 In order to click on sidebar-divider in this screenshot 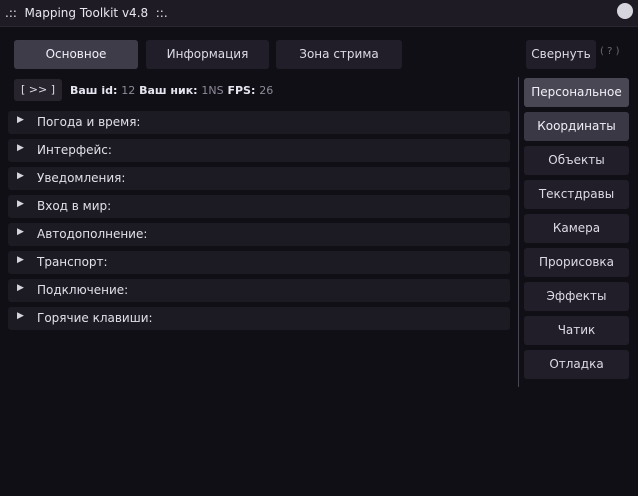, I will do `click(518, 232)`.